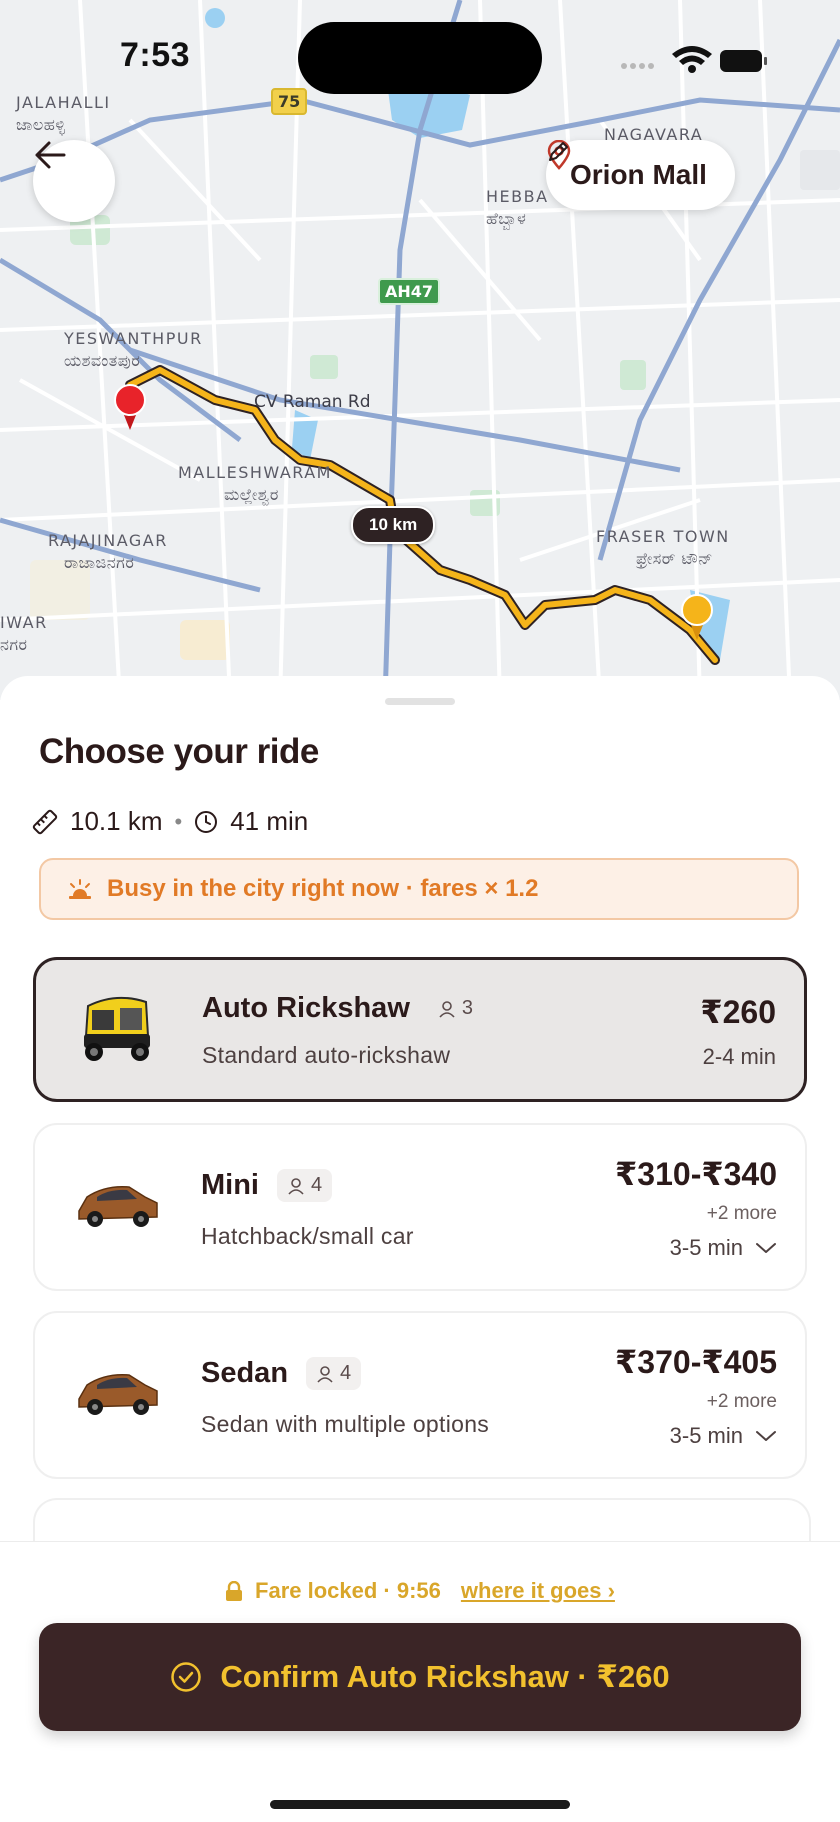  What do you see at coordinates (80, 889) in the screenshot?
I see `siren-icon` at bounding box center [80, 889].